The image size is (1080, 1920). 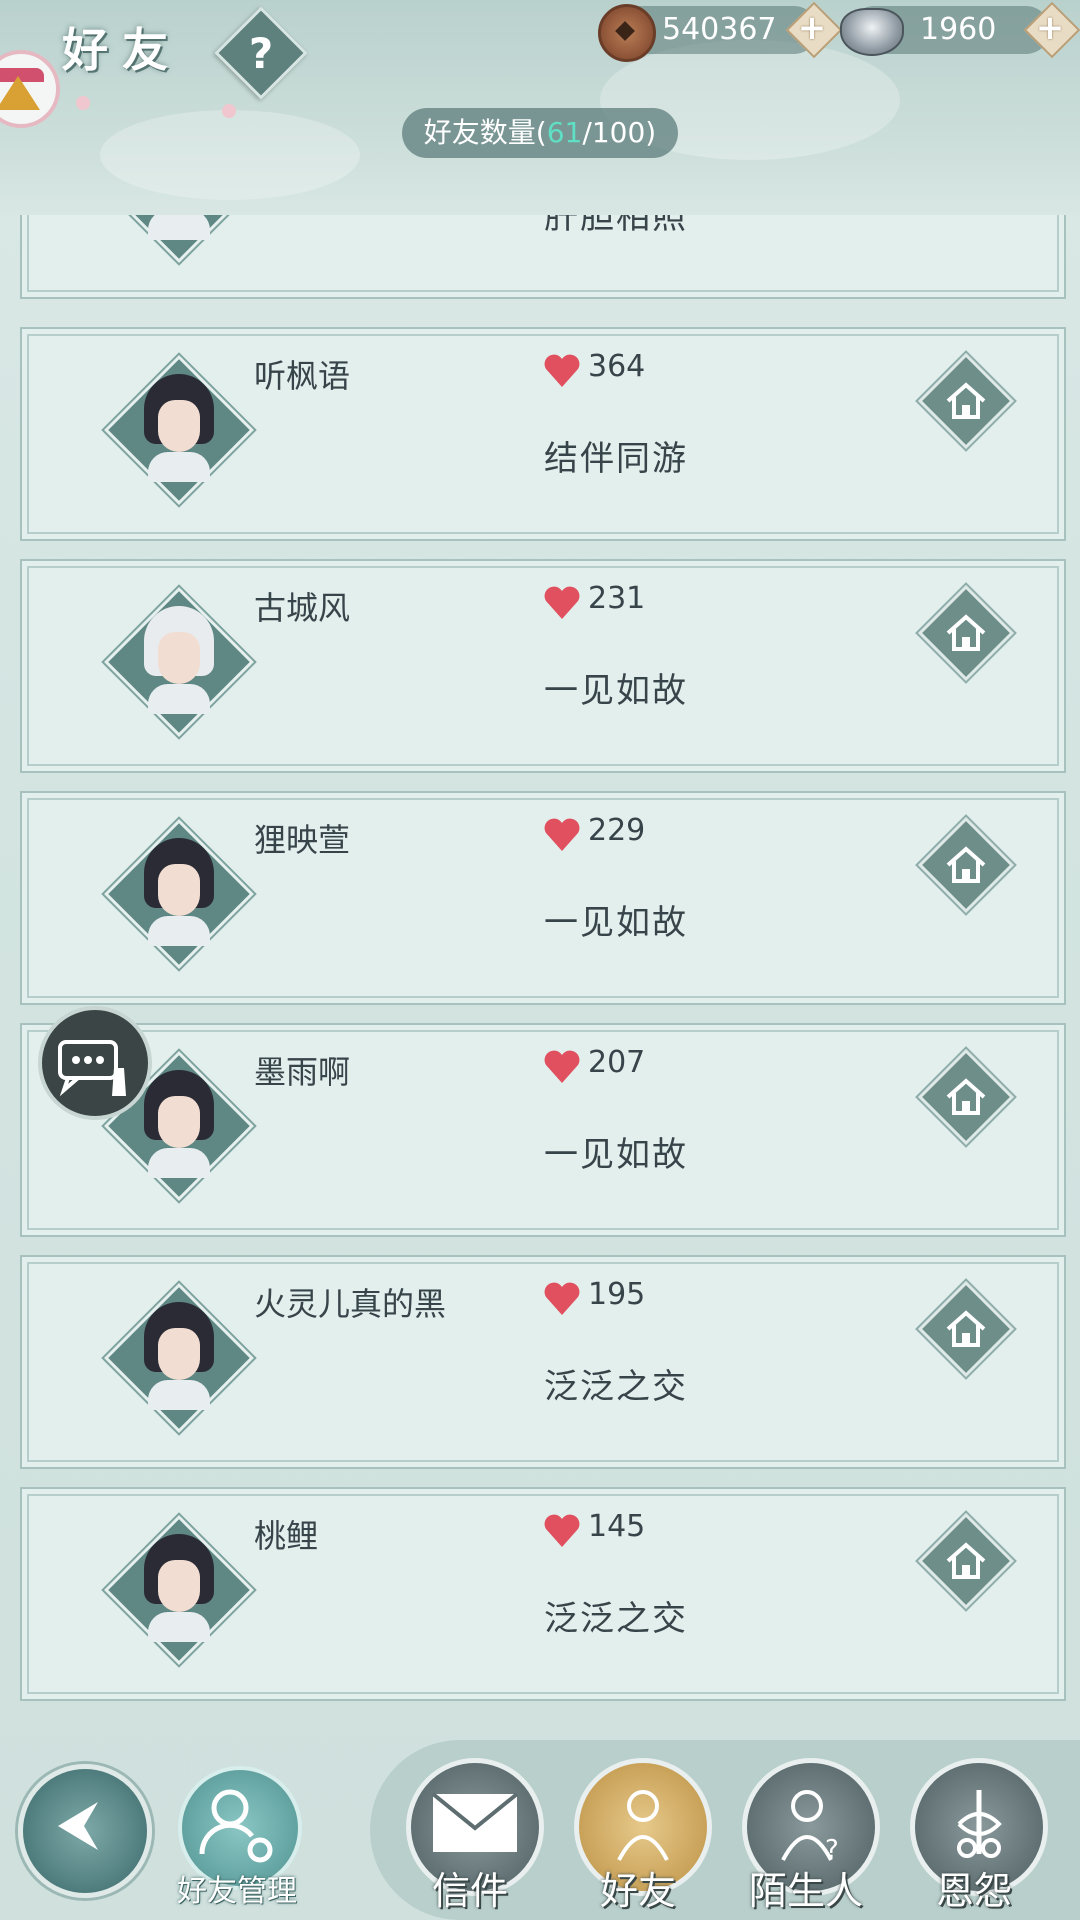 I want to click on back-arrow-icon, so click(x=80, y=1826).